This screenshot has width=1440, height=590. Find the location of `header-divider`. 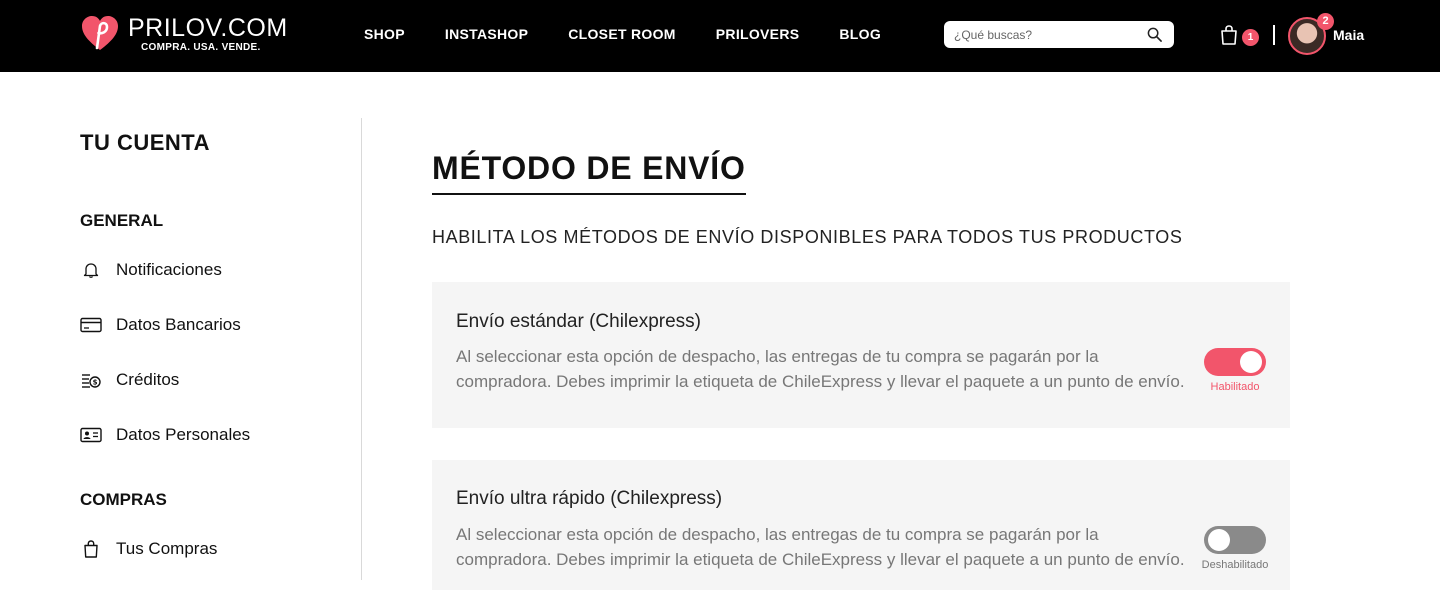

header-divider is located at coordinates (1274, 35).